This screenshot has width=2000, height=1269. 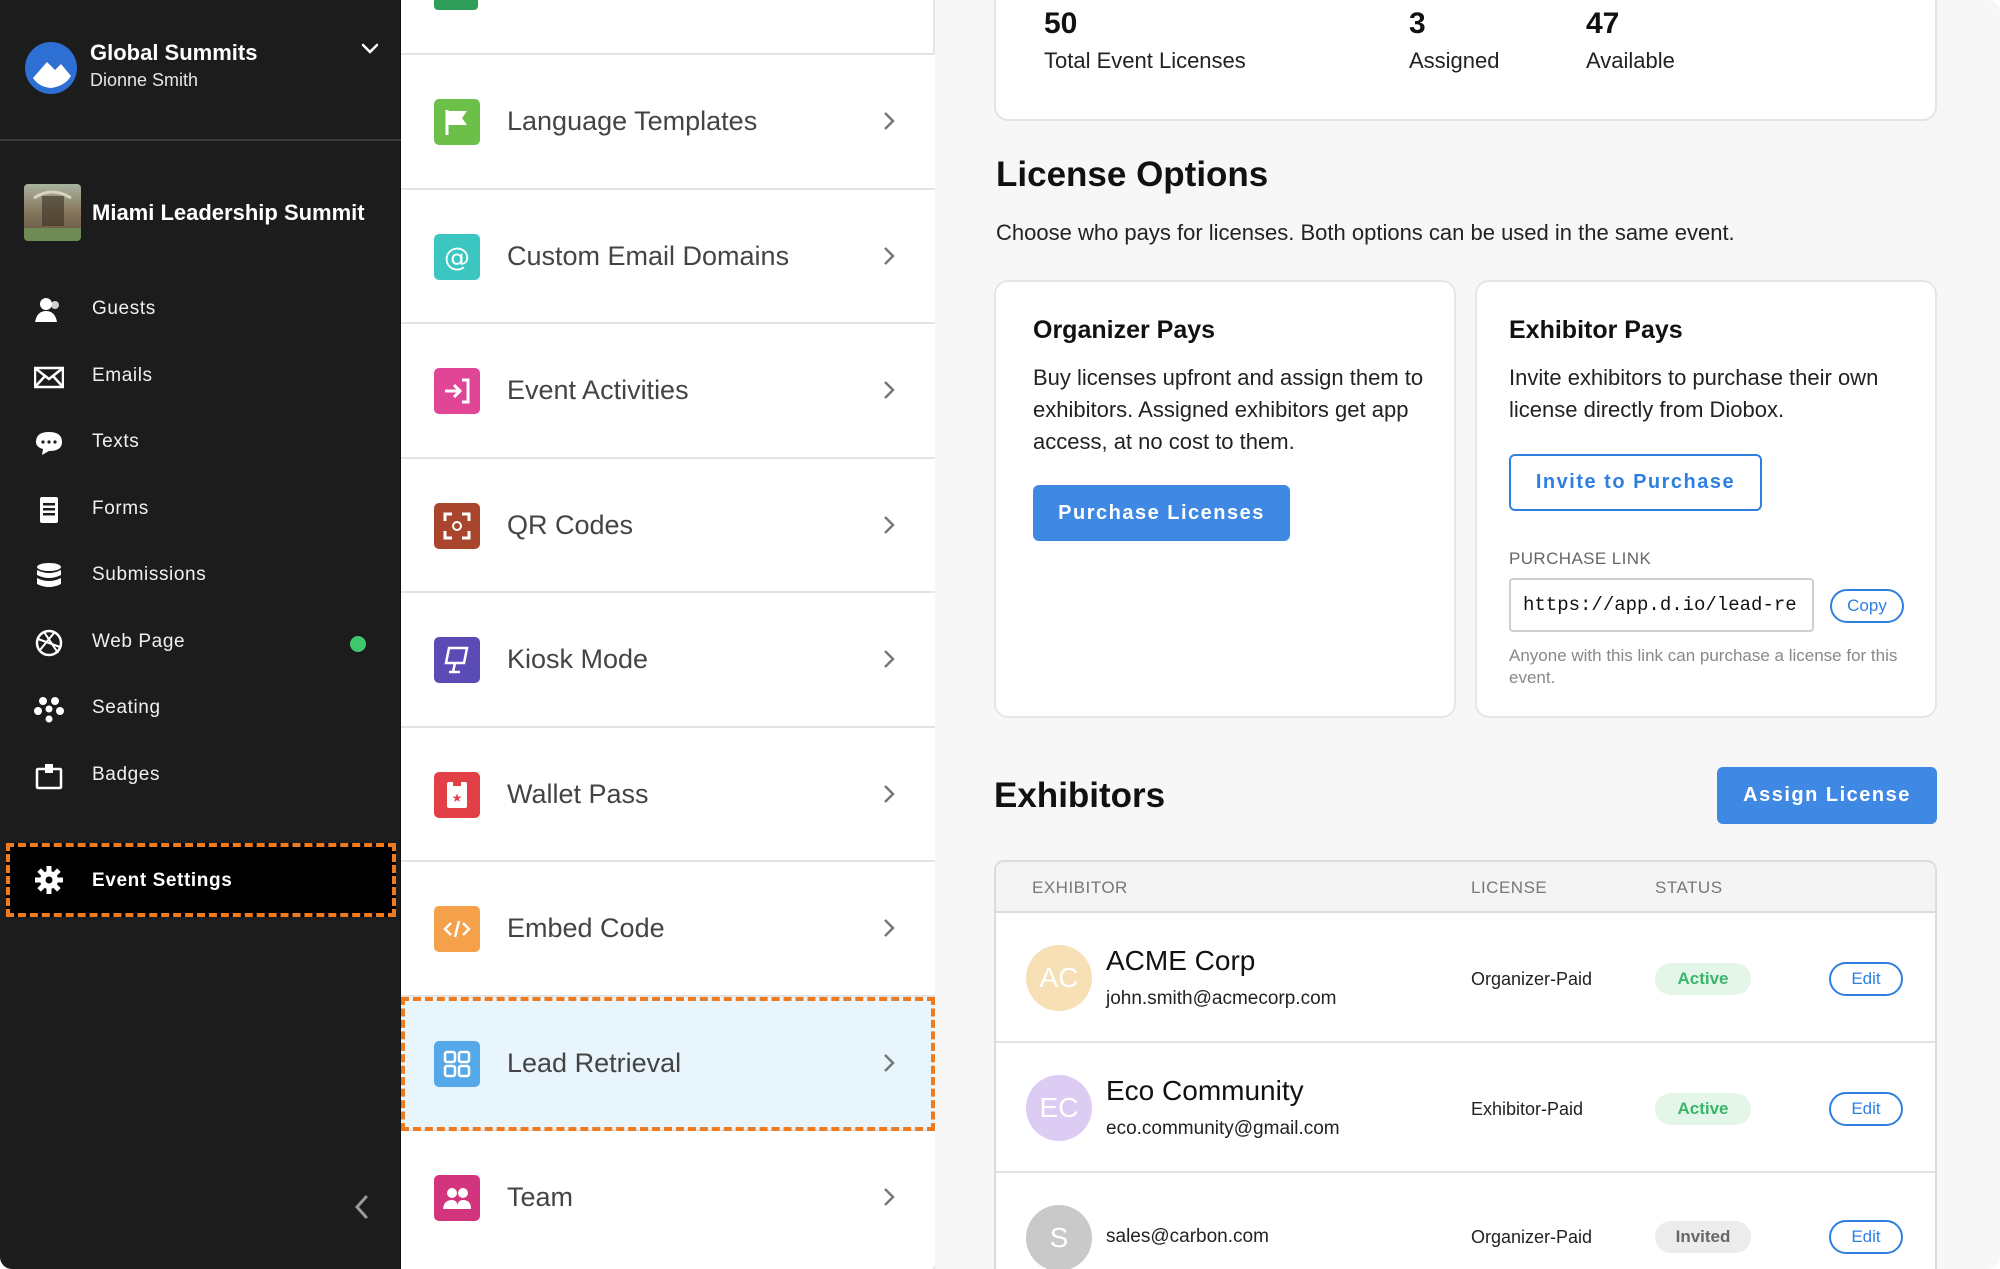 What do you see at coordinates (668, 1063) in the screenshot?
I see `menu-item-lead-retrieval: Lead Retrieval` at bounding box center [668, 1063].